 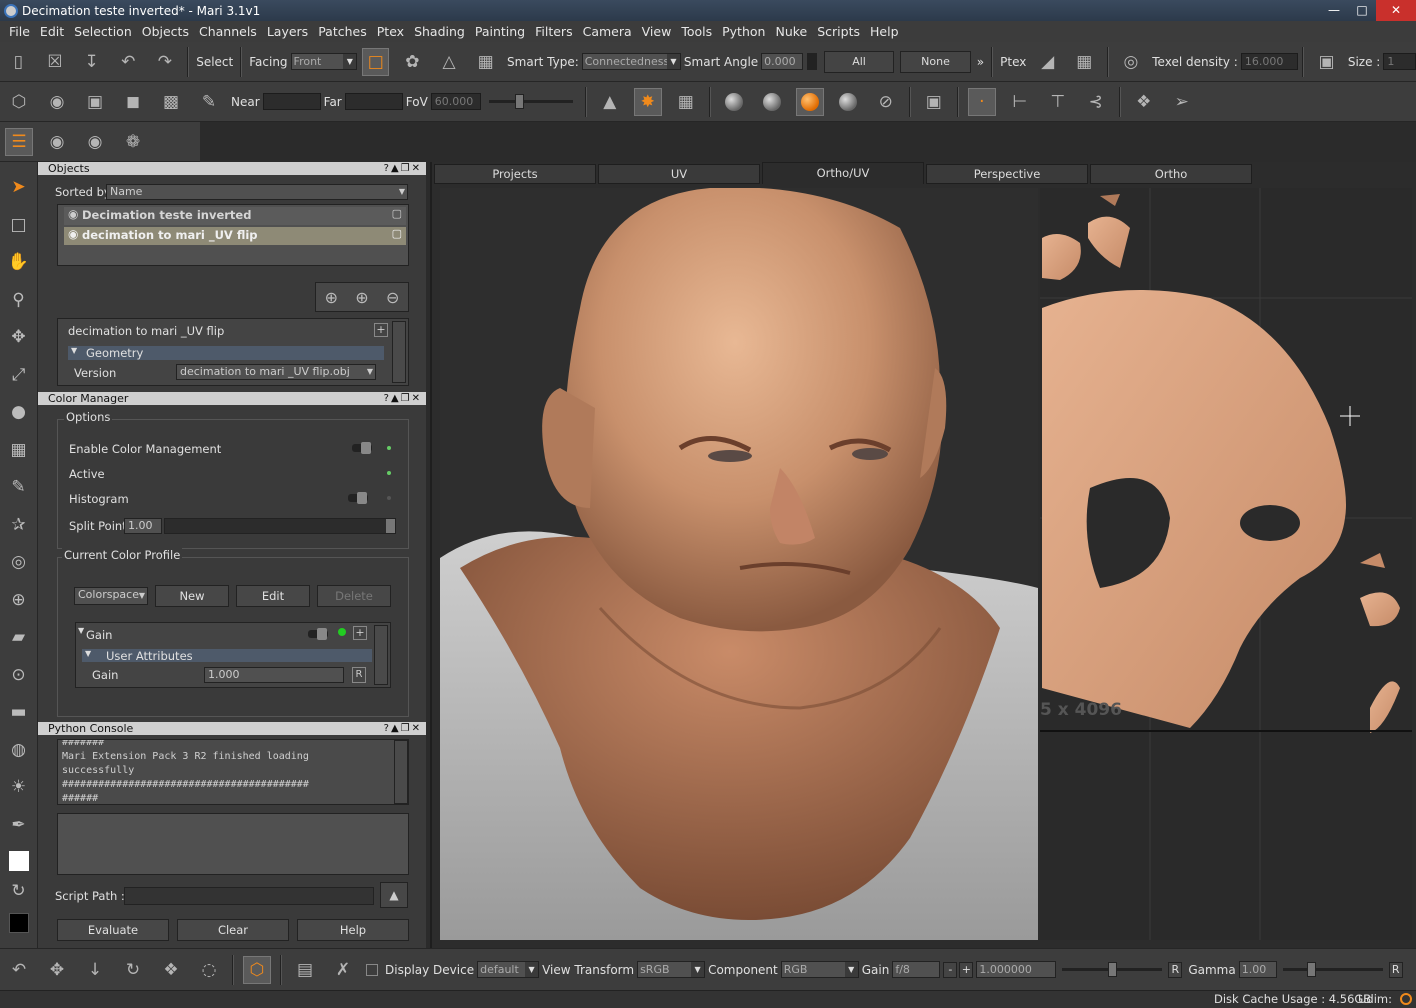 What do you see at coordinates (274, 675) in the screenshot?
I see `gain-field: 1.000` at bounding box center [274, 675].